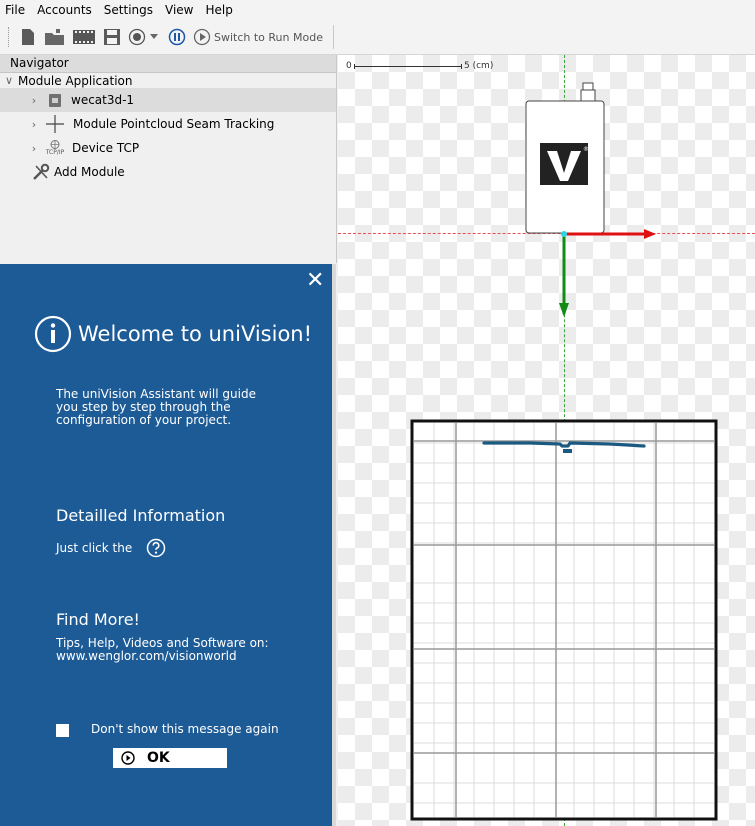 Image resolution: width=755 pixels, height=826 pixels. Describe the element at coordinates (219, 10) in the screenshot. I see `menu-help: Help` at that location.